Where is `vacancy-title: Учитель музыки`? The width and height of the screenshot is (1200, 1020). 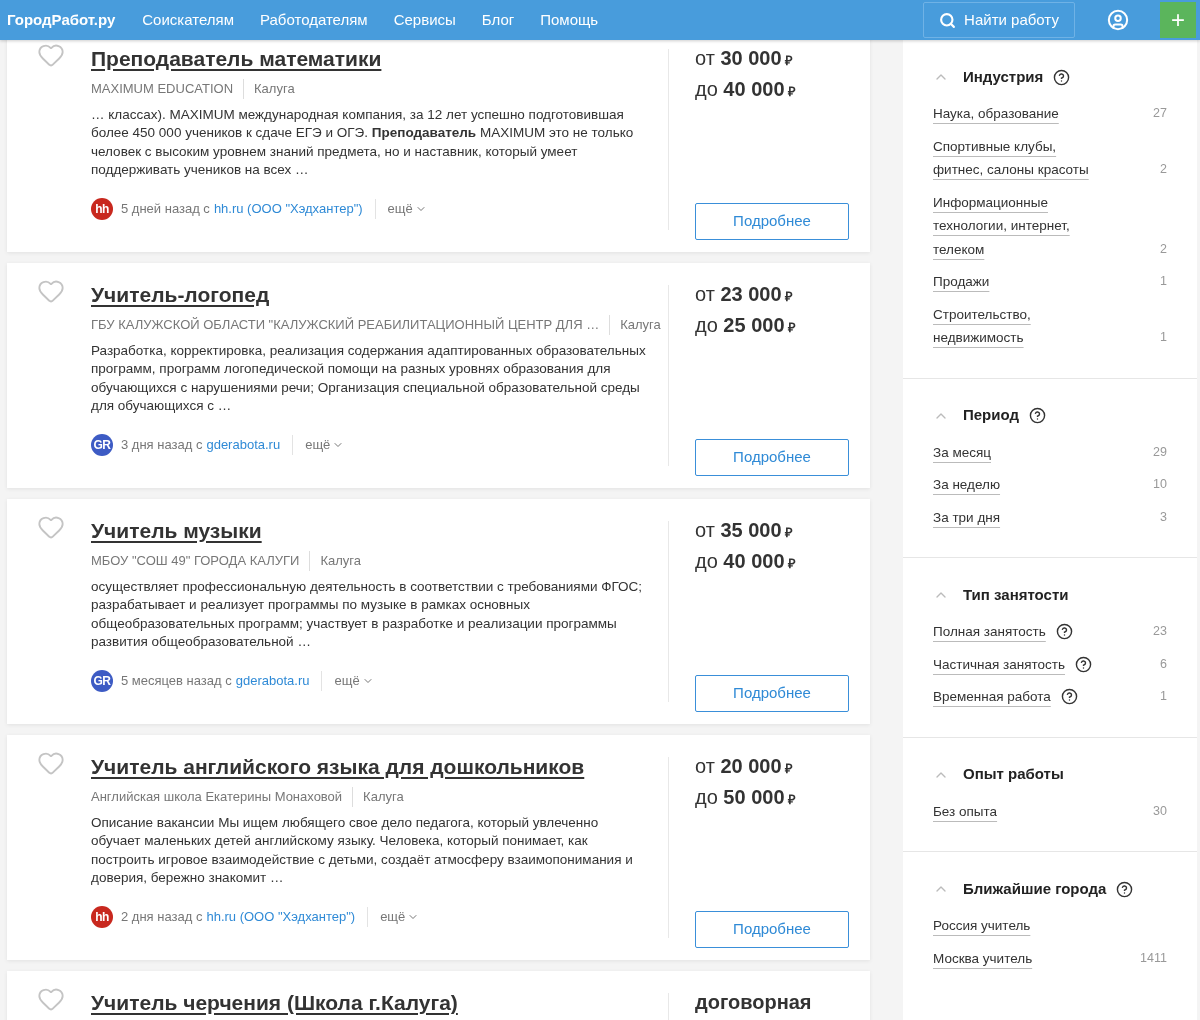
vacancy-title: Учитель музыки is located at coordinates (376, 531).